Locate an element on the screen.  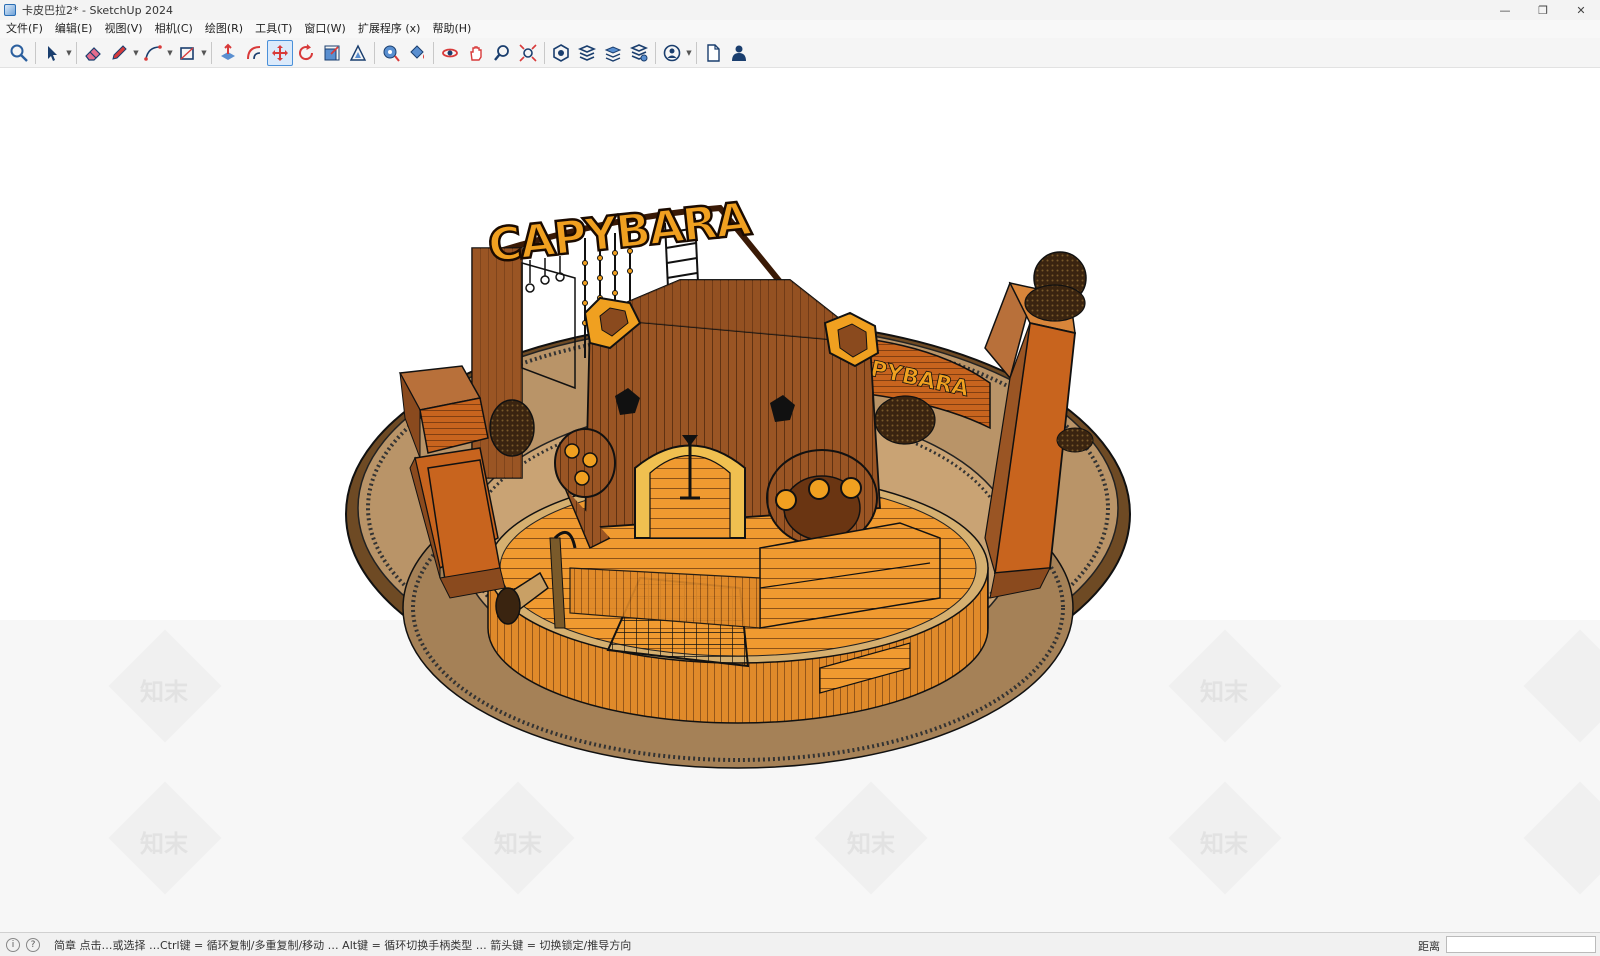
scale-icon is located at coordinates (332, 53).